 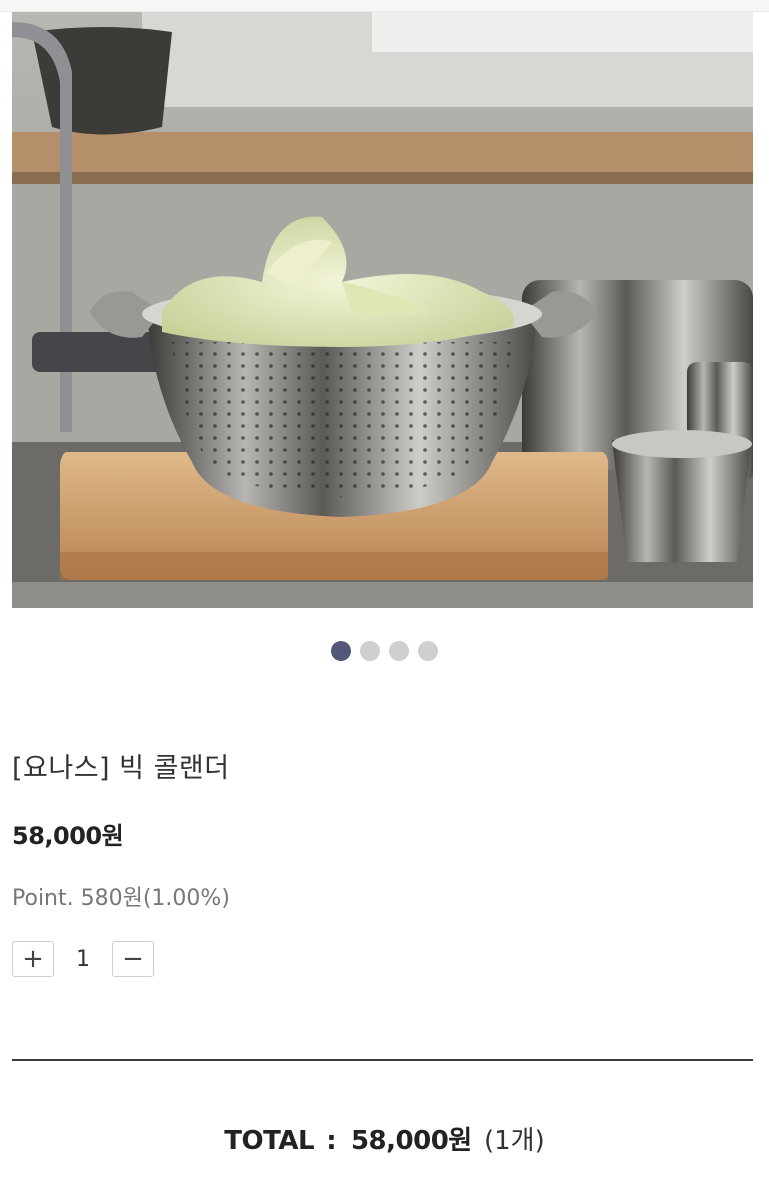 I want to click on product-price: 58,000원, so click(x=68, y=836).